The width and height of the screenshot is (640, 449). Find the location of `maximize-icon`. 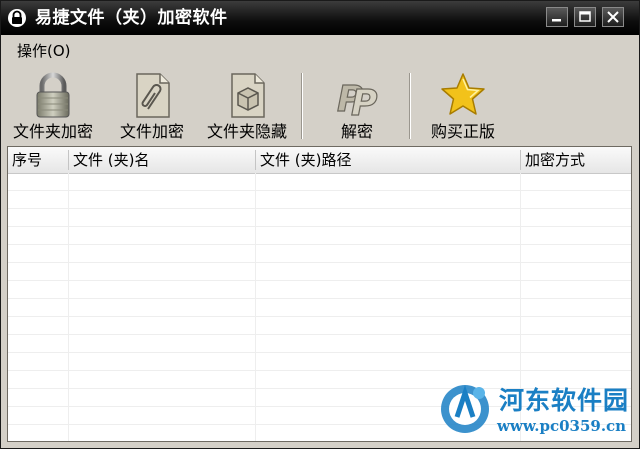

maximize-icon is located at coordinates (585, 16).